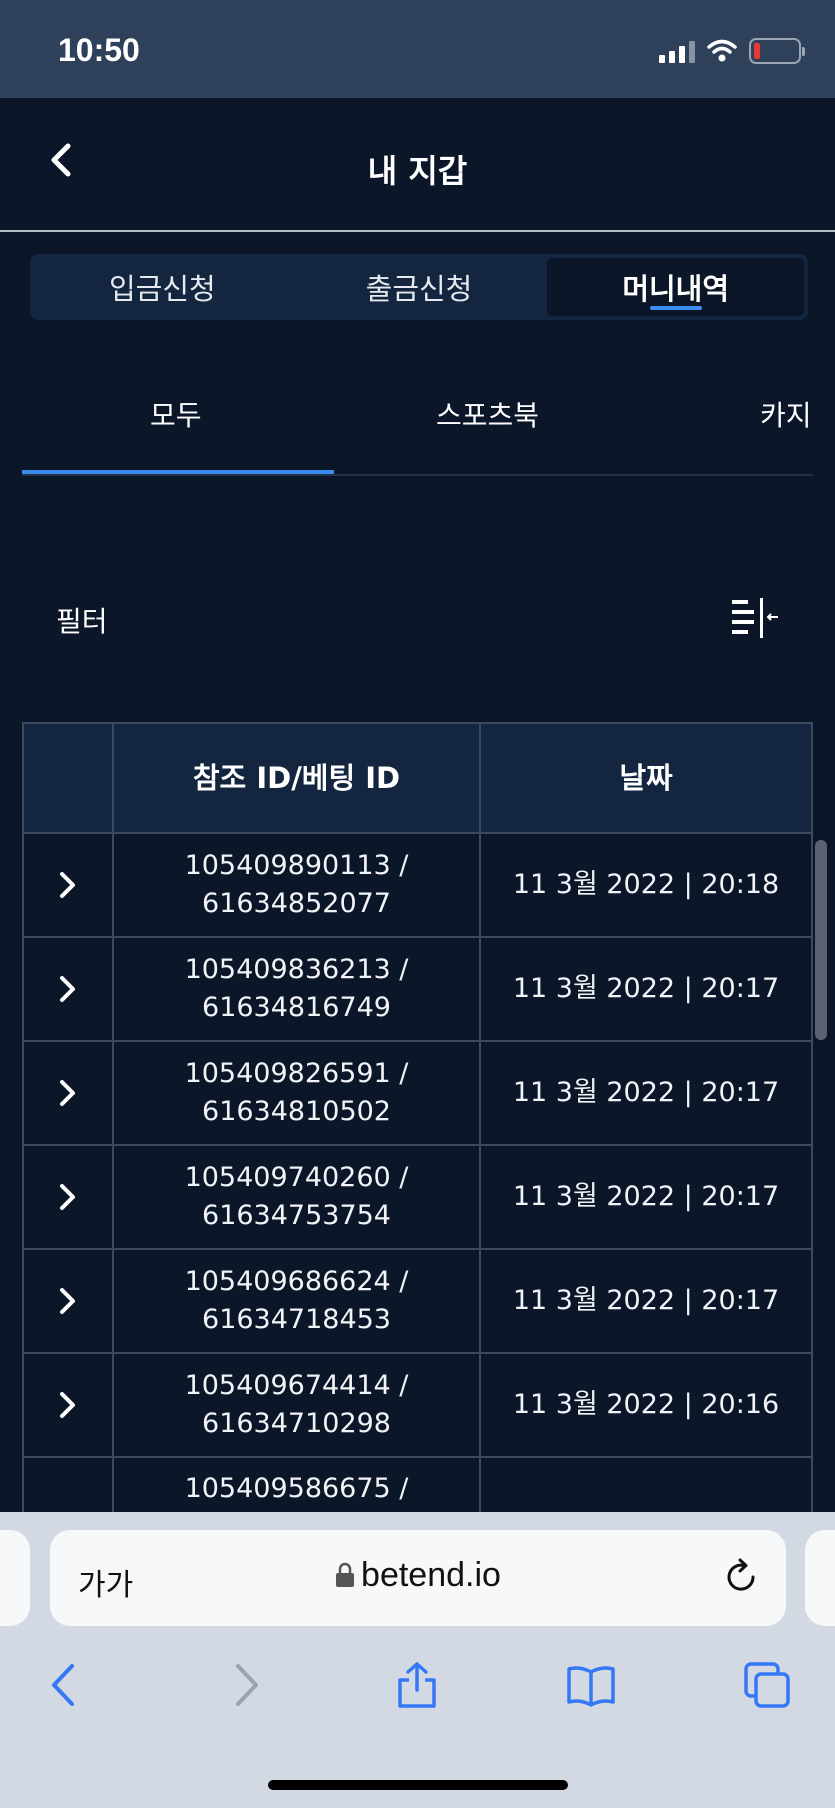  I want to click on ref-bet-id-cell: 105409686624 / 61634718453, so click(297, 1301).